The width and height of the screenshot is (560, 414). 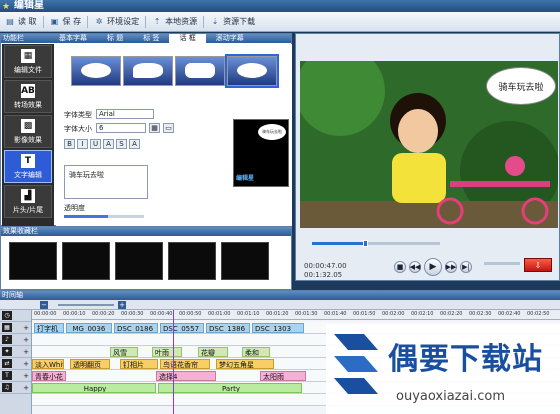 What do you see at coordinates (90, 364) in the screenshot?
I see `timeline-clip: 透明翻页` at bounding box center [90, 364].